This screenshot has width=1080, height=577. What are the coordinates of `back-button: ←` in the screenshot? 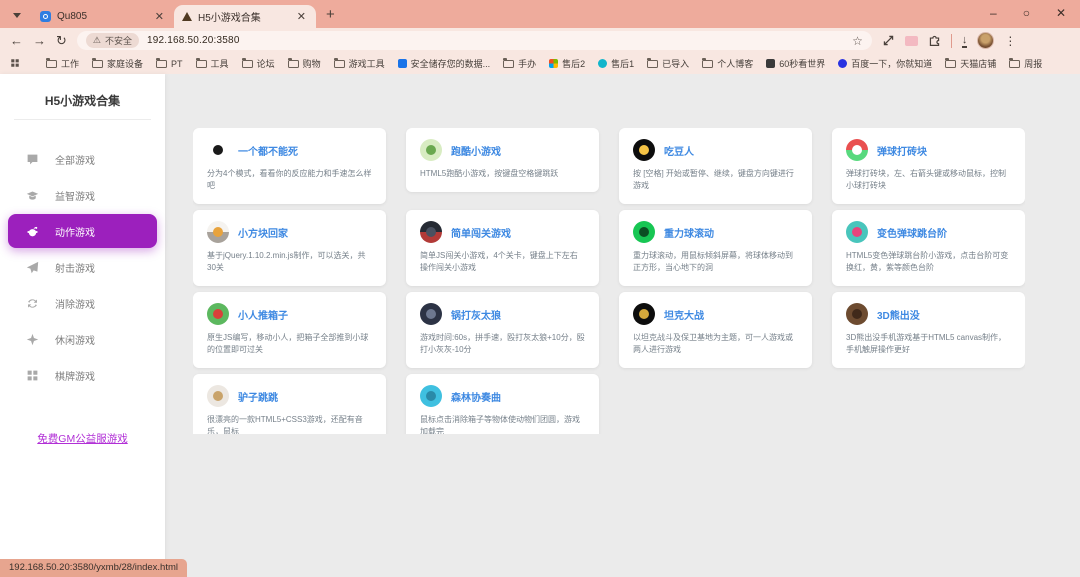 It's located at (16, 40).